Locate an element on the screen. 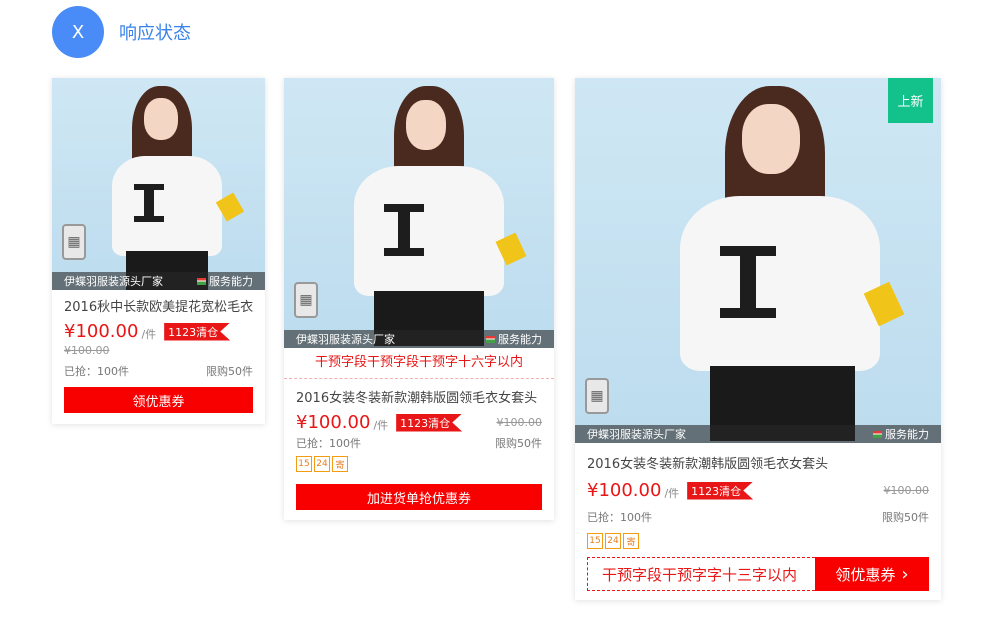  product-name: 2016秋中长款欧美提花宽松毛衣 is located at coordinates (158, 305).